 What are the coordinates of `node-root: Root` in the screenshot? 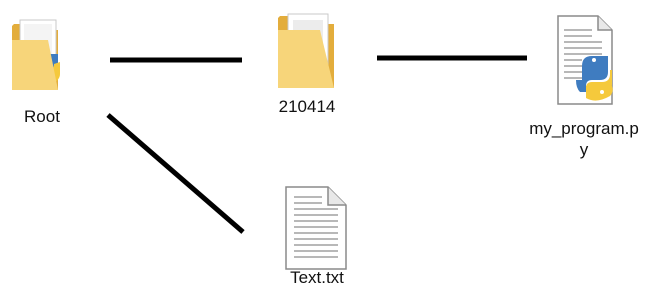 It's located at (45, 70).